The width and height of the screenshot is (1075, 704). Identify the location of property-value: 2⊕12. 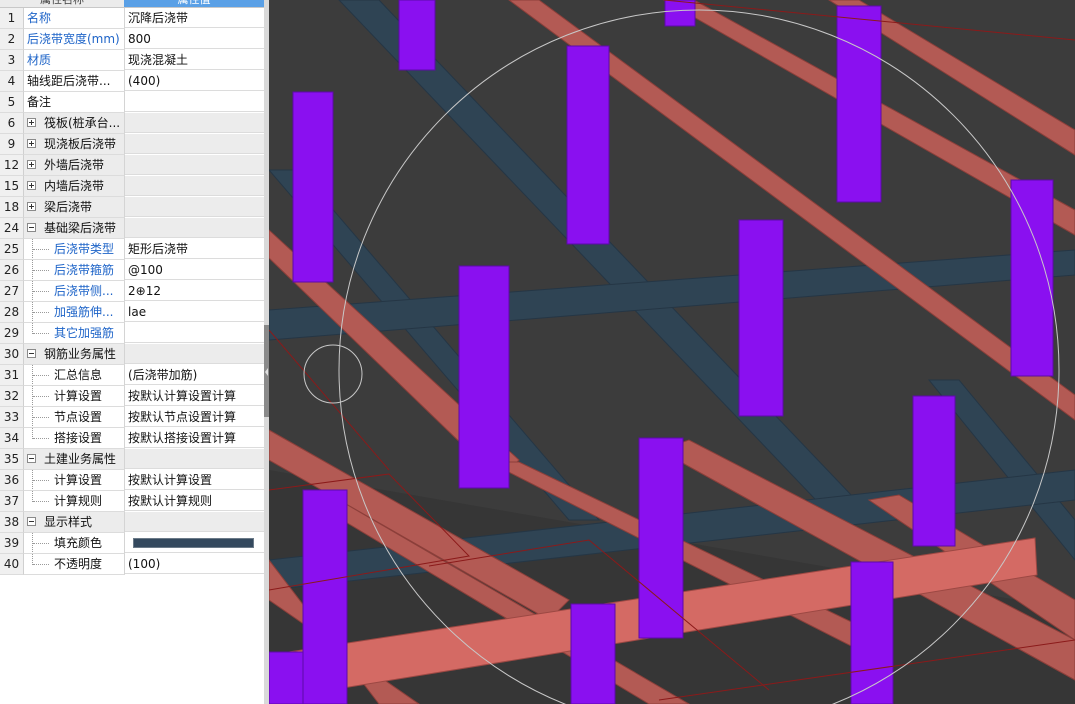
(194, 291).